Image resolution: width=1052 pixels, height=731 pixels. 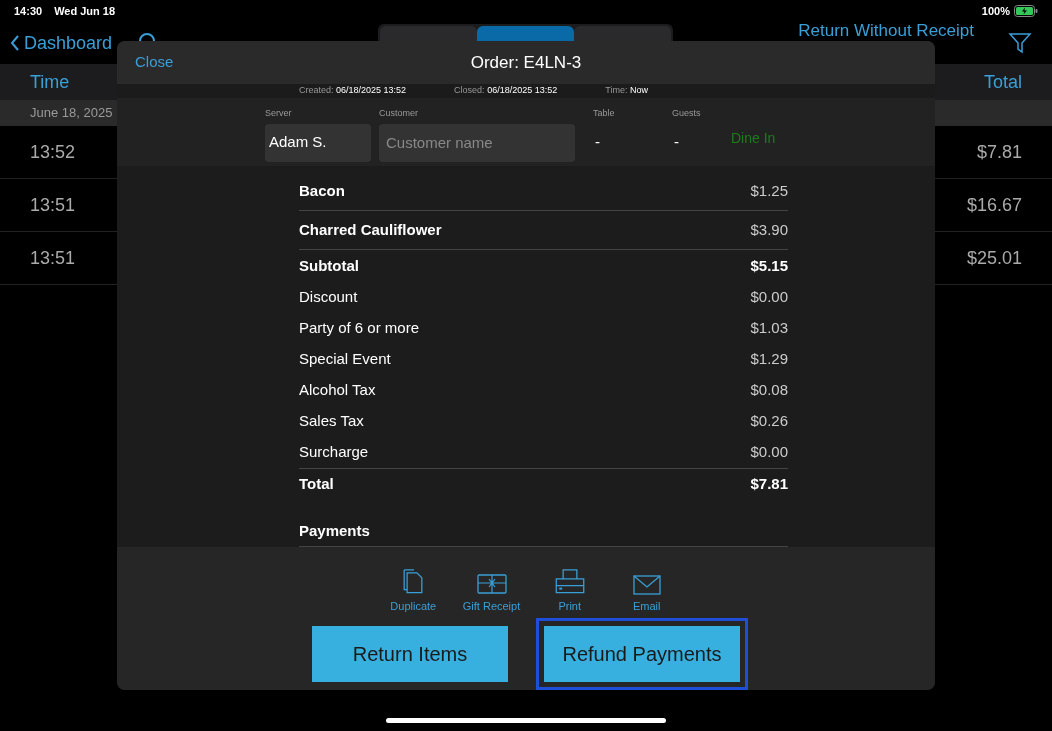 What do you see at coordinates (769, 265) in the screenshot?
I see `line-amount: $5.15` at bounding box center [769, 265].